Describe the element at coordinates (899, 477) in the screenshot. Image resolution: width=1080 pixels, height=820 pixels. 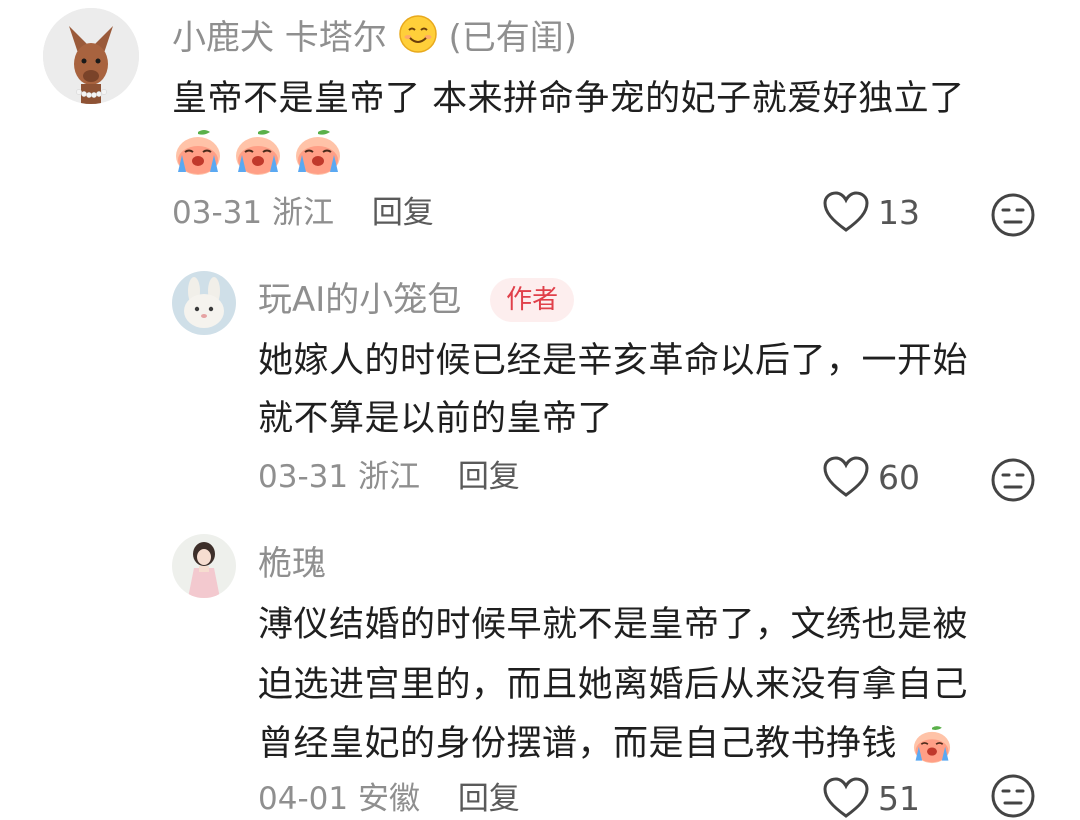
I see `like-count: 60` at that location.